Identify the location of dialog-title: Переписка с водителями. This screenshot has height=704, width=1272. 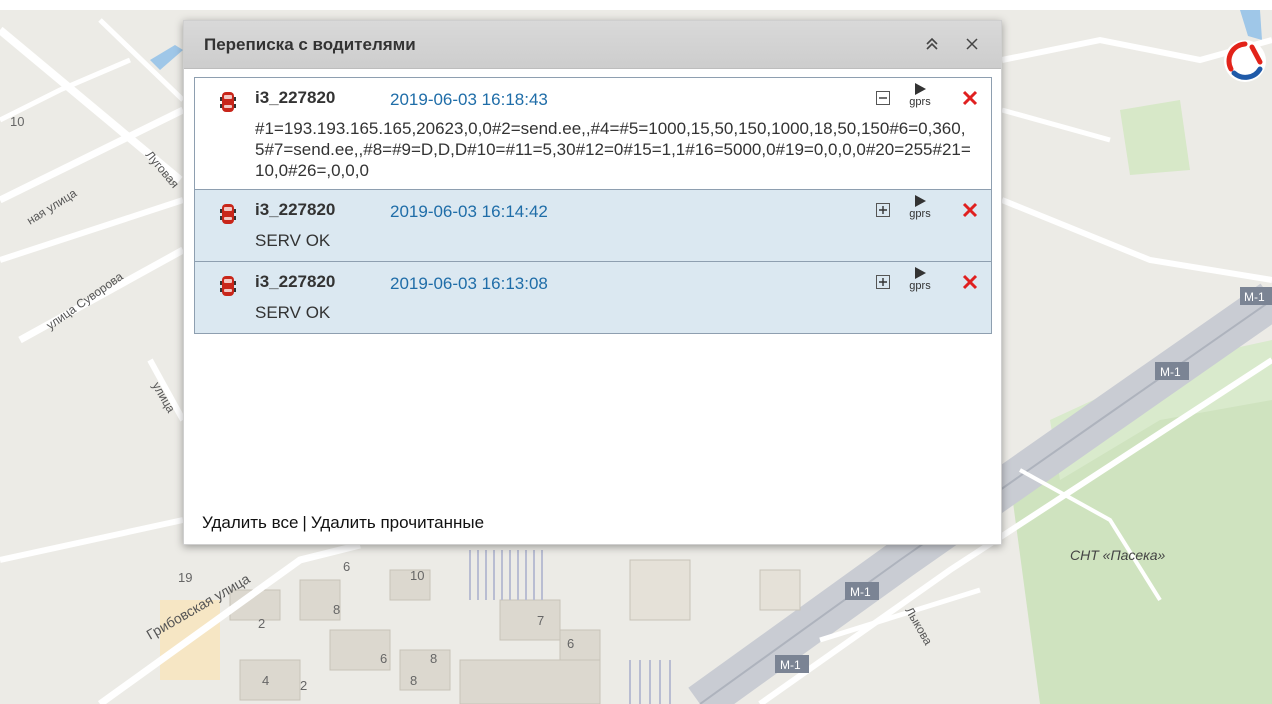
(310, 44).